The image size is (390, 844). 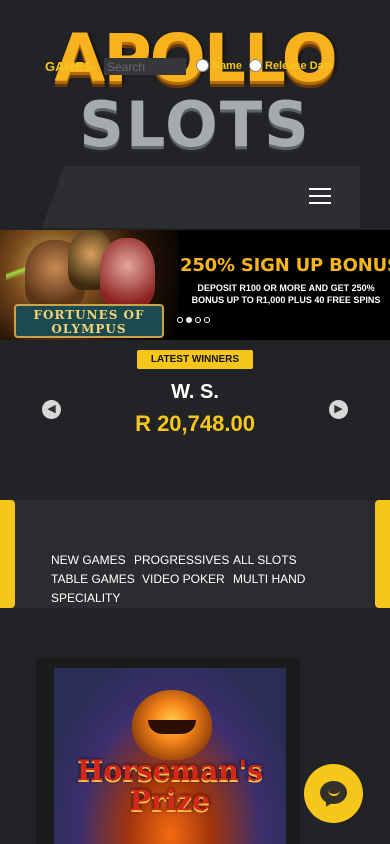 What do you see at coordinates (202, 65) in the screenshot?
I see `sort-name-radio` at bounding box center [202, 65].